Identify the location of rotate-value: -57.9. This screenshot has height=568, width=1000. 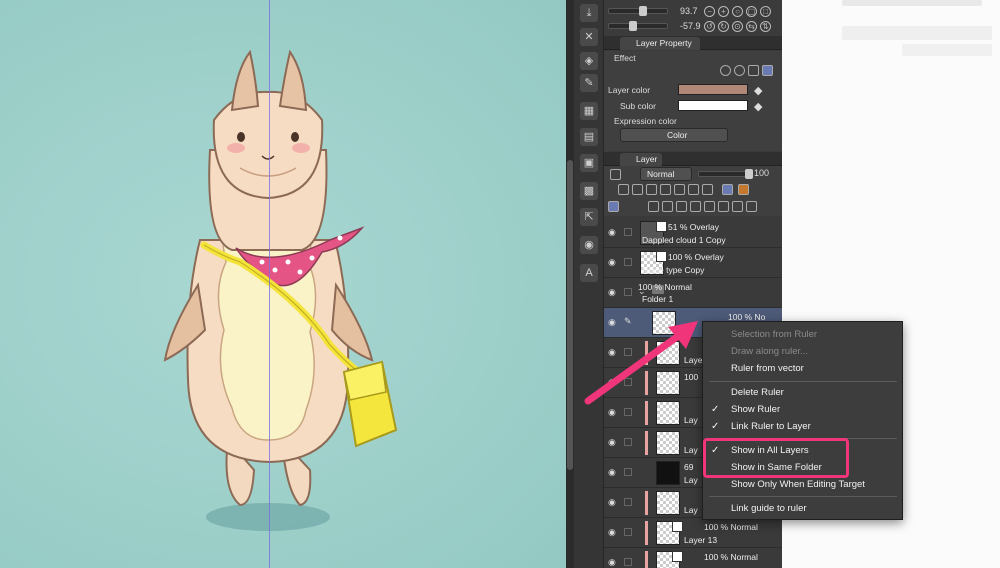
(690, 26).